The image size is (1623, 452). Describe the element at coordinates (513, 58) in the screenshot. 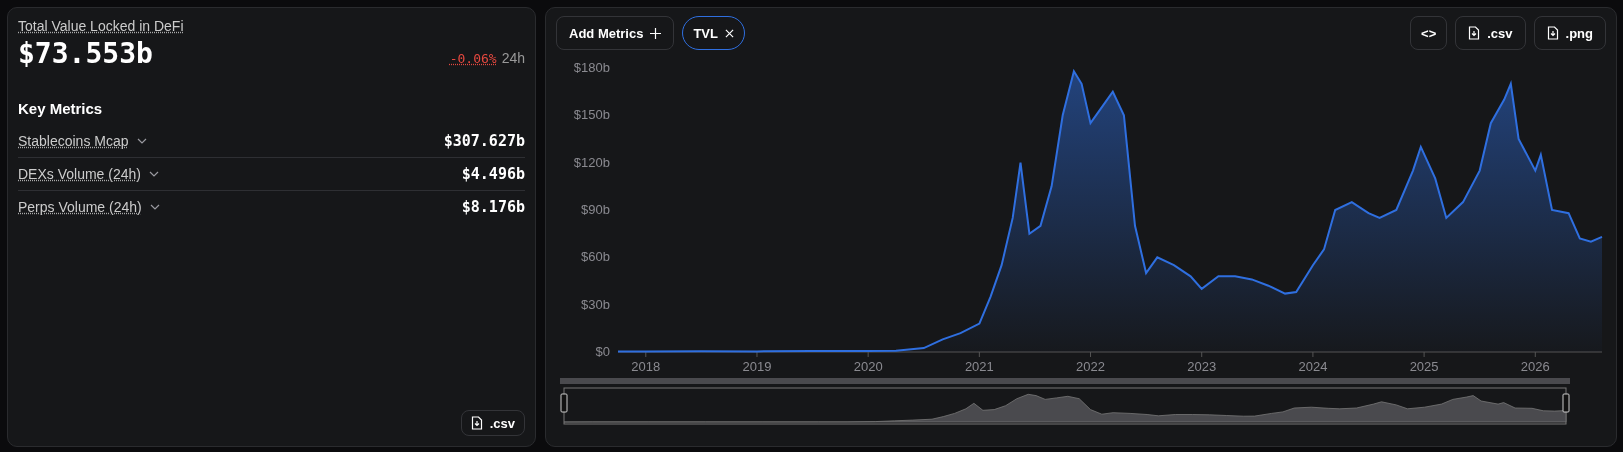

I see `change-period: 24h` at that location.